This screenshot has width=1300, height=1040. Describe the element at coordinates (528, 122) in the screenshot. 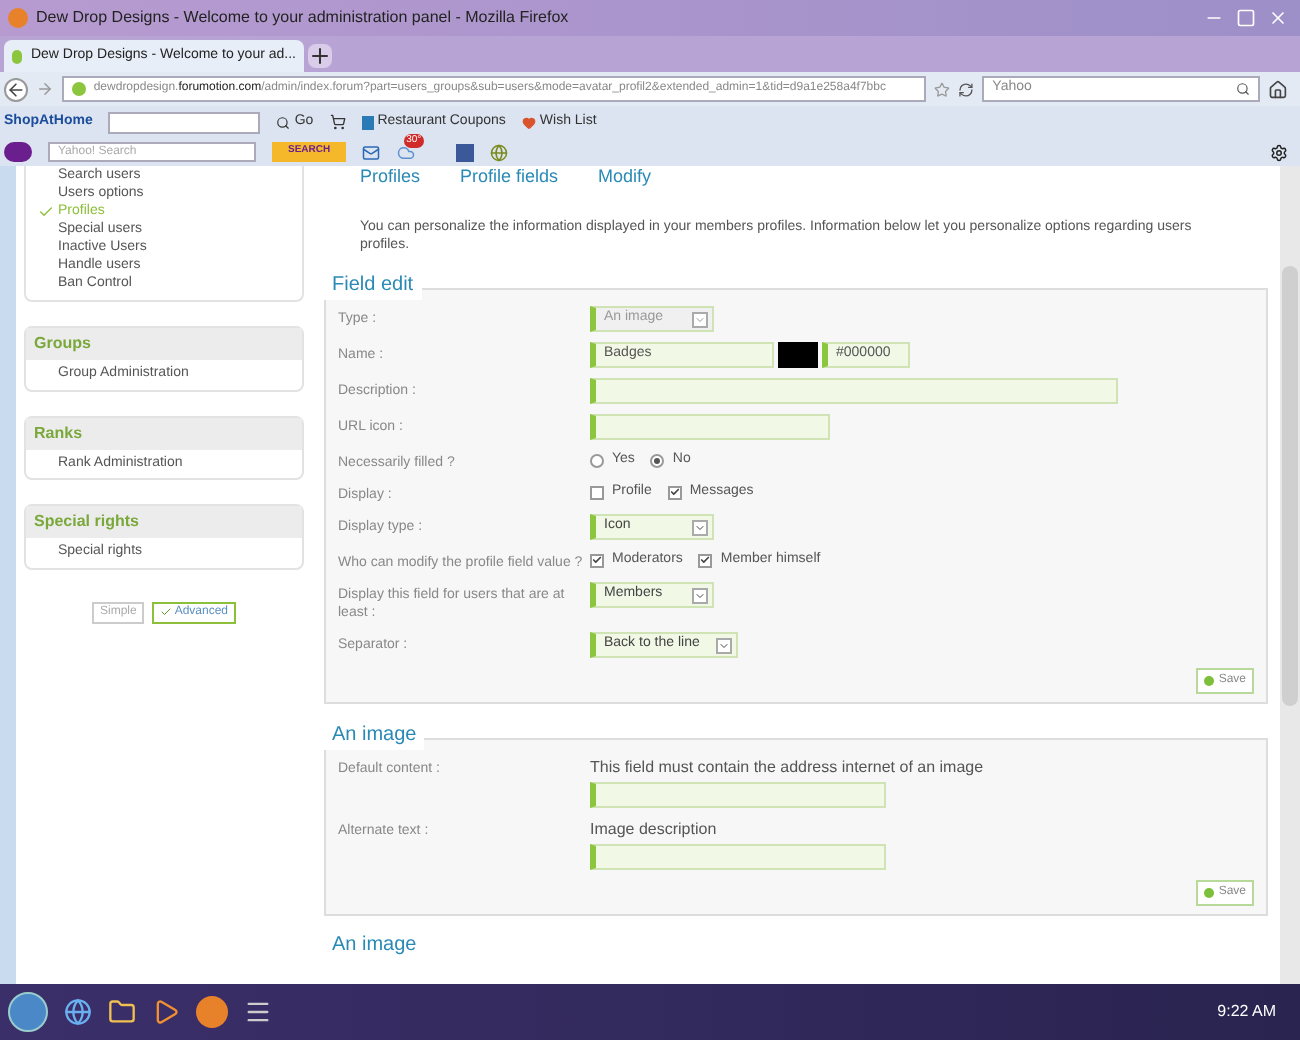

I see `heart-icon` at that location.